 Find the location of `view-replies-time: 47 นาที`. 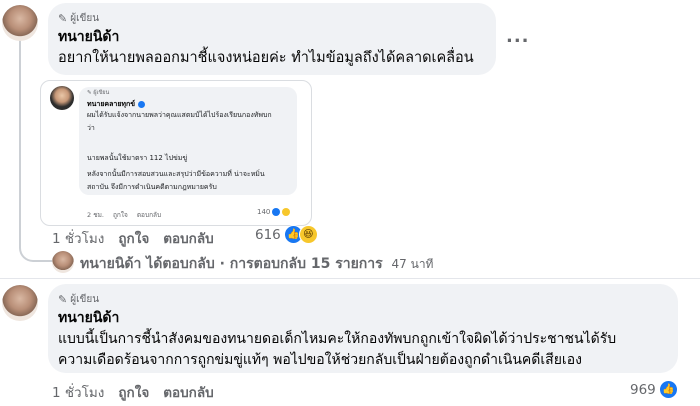

view-replies-time: 47 นาที is located at coordinates (412, 264).